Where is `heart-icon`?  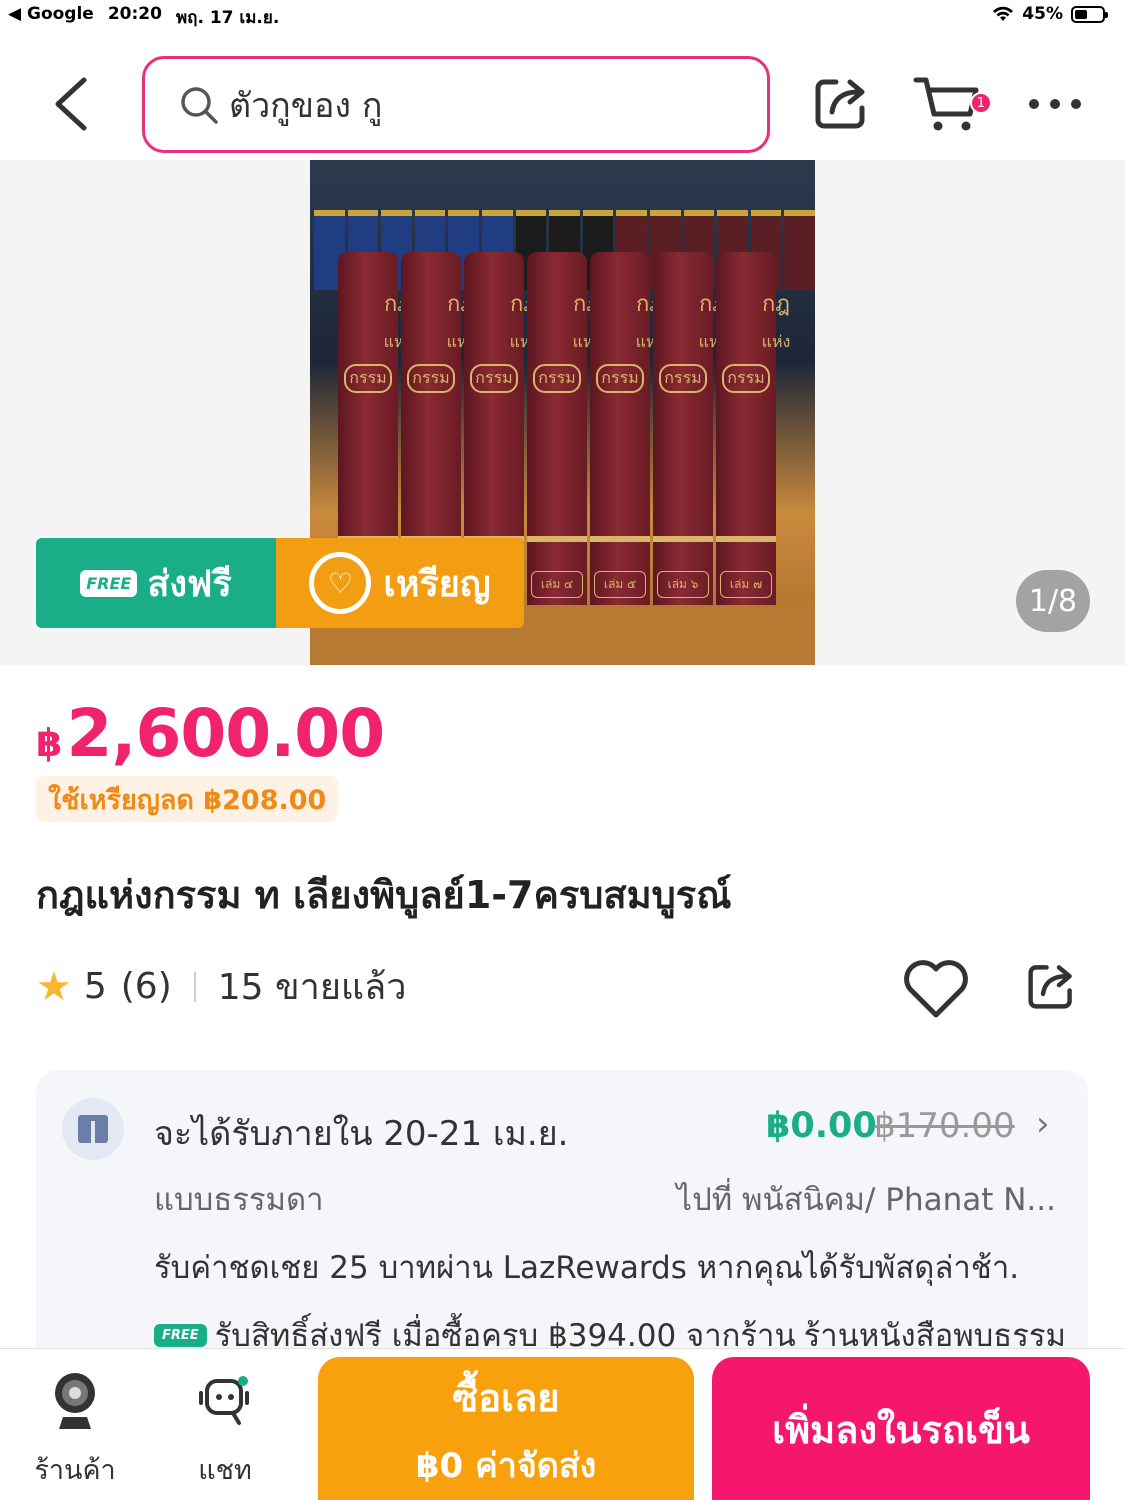 heart-icon is located at coordinates (936, 988).